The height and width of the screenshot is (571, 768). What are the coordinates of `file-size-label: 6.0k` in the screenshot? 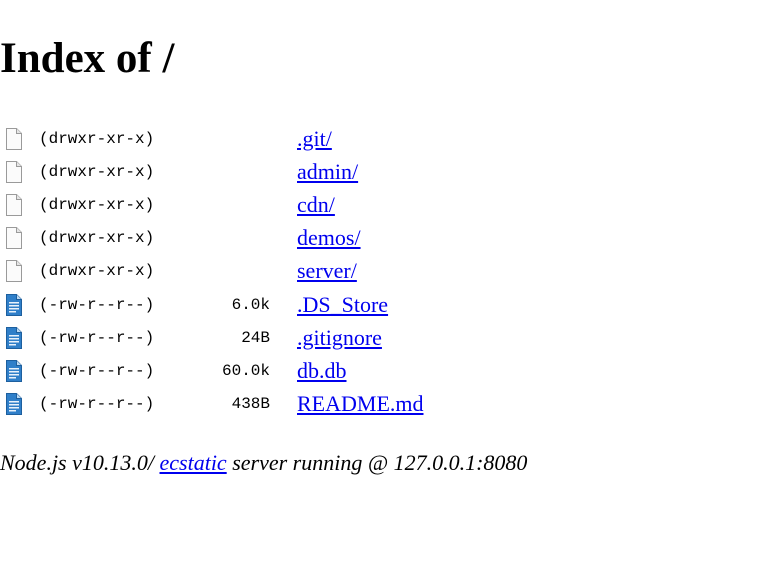 It's located at (250, 304).